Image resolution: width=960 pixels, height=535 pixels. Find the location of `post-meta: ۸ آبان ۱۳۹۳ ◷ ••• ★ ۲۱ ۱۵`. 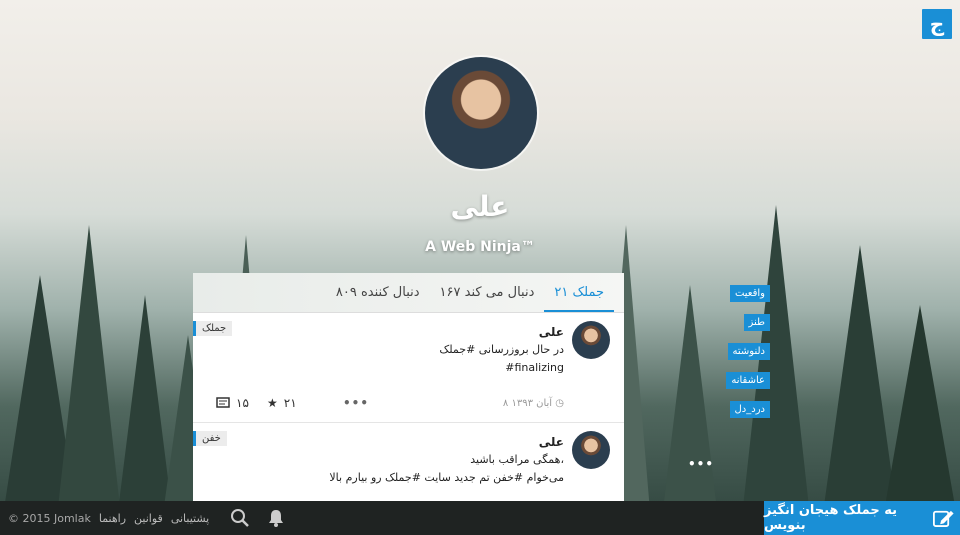

post-meta: ۸ آبان ۱۳۹۳ ◷ ••• ★ ۲۱ ۱۵ is located at coordinates (408, 405).